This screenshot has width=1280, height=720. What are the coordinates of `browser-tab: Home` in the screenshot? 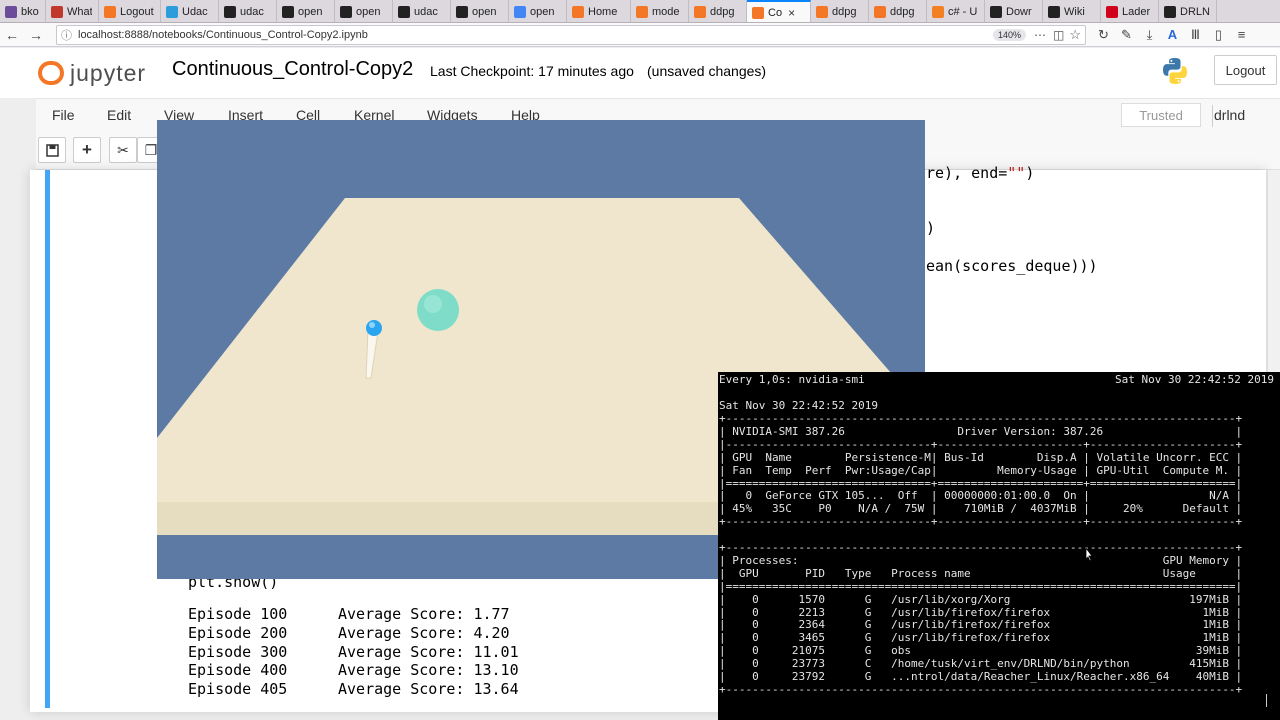 It's located at (599, 11).